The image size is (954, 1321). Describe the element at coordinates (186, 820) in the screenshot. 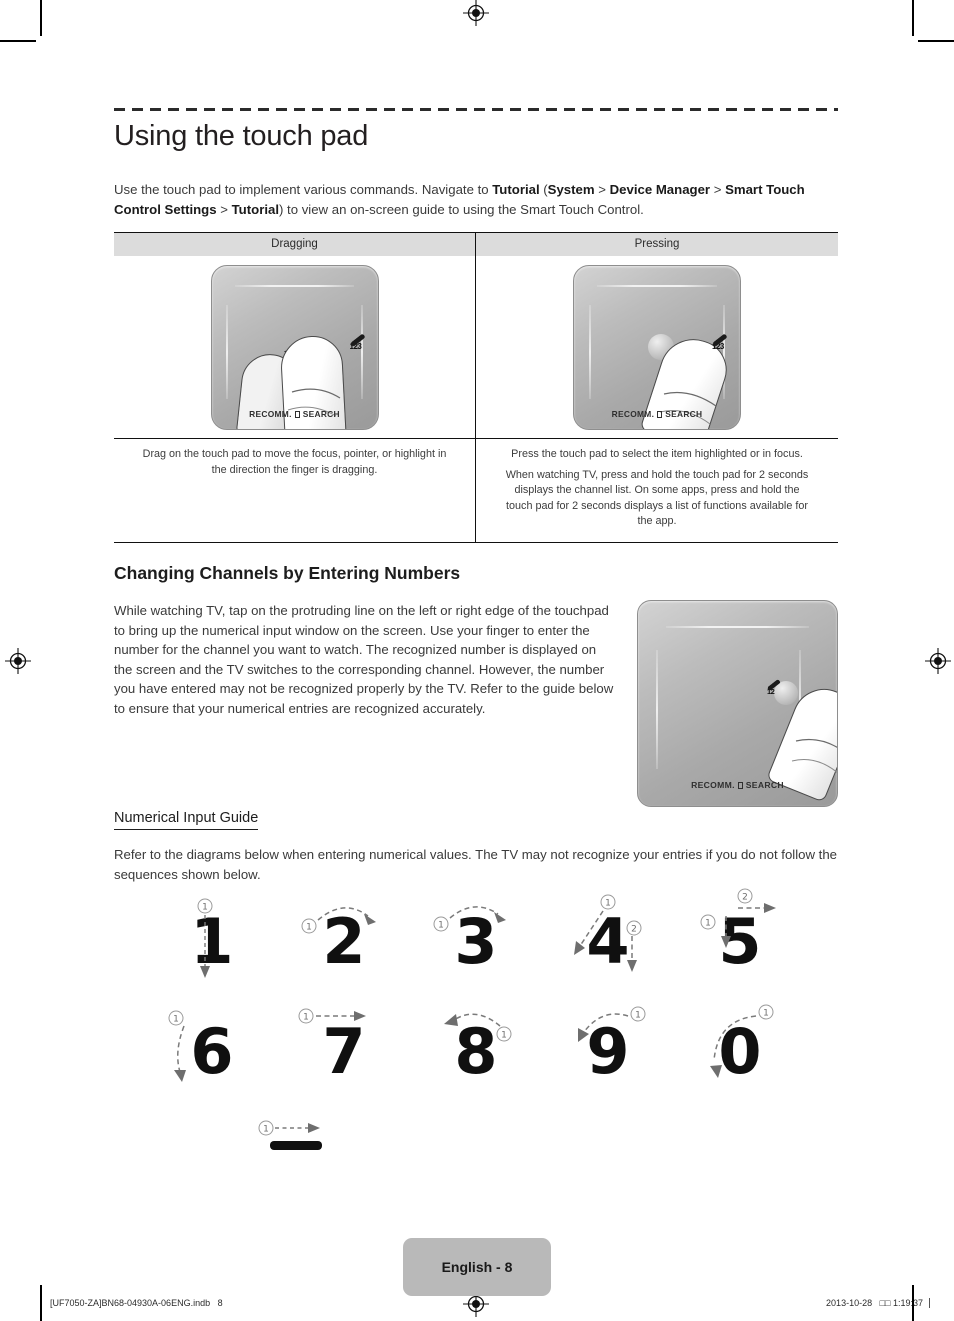

I see `section-heading-numerical-input-guide: Numerical Input Guide` at that location.